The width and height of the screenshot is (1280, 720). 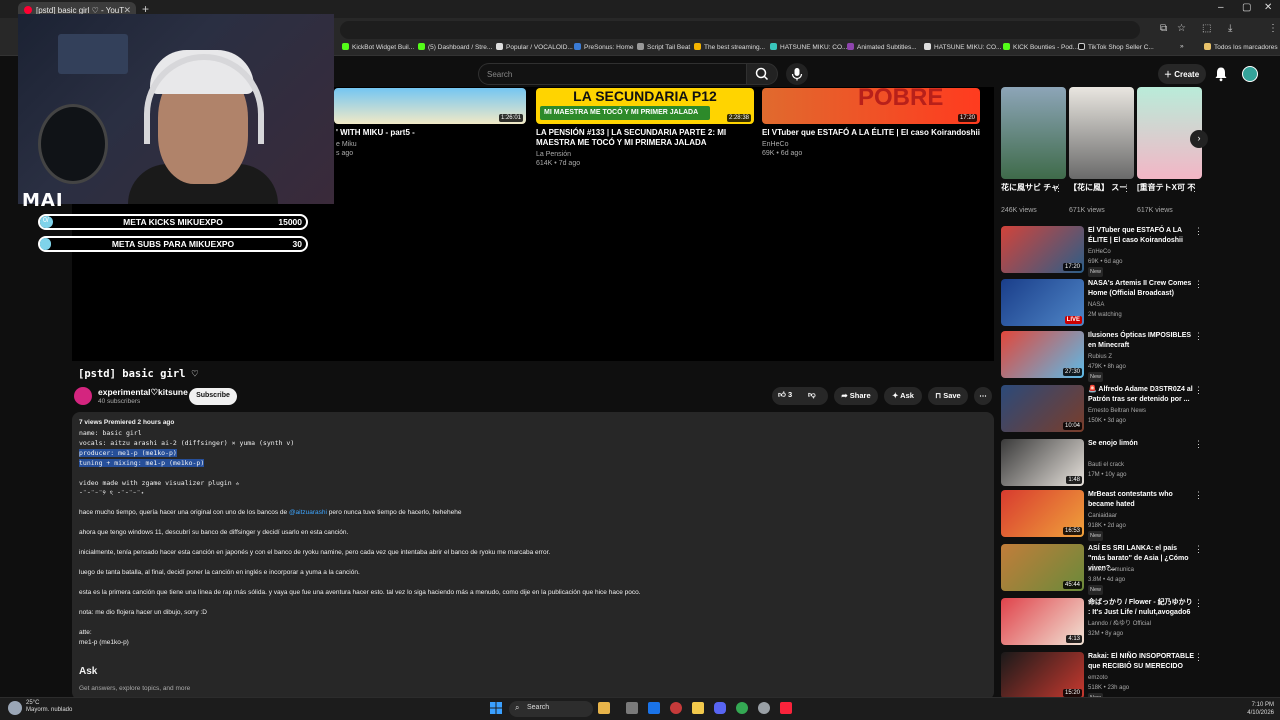 I want to click on like-button: 👍︎ 3, so click(x=785, y=395).